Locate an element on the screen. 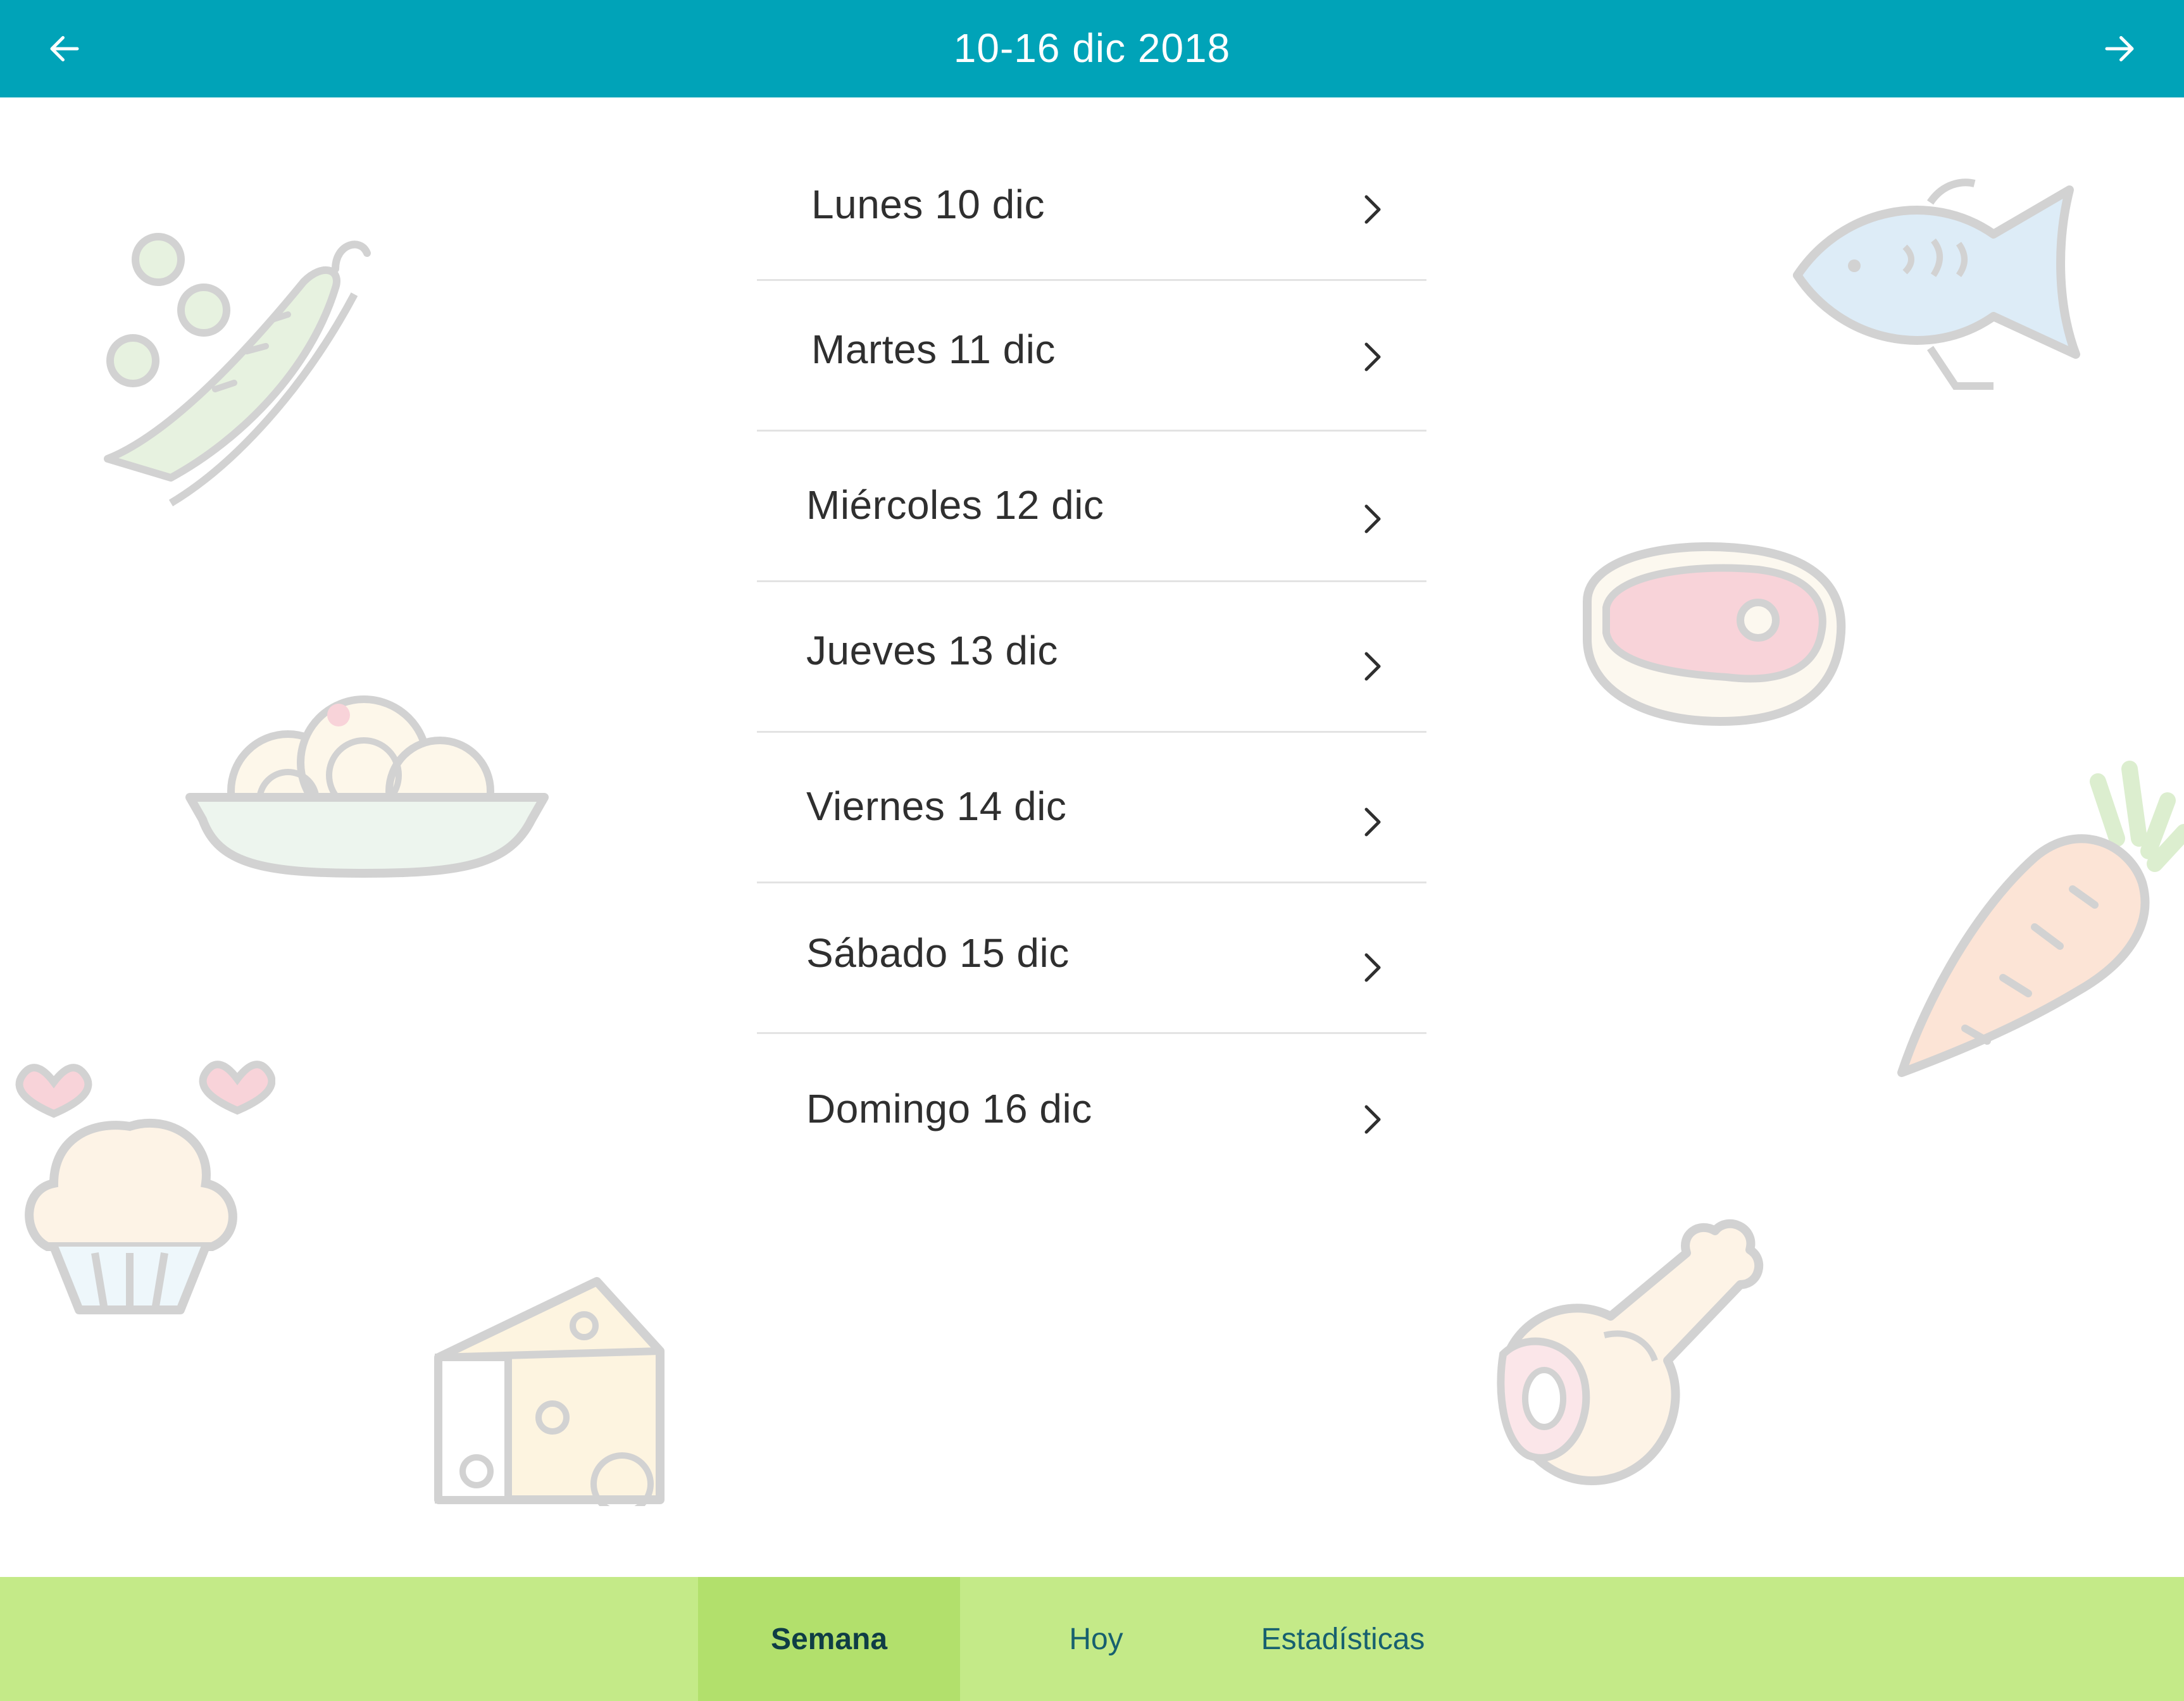 This screenshot has width=2184, height=1701. day-row-miercoles: Miércoles 12 dic is located at coordinates (1091, 507).